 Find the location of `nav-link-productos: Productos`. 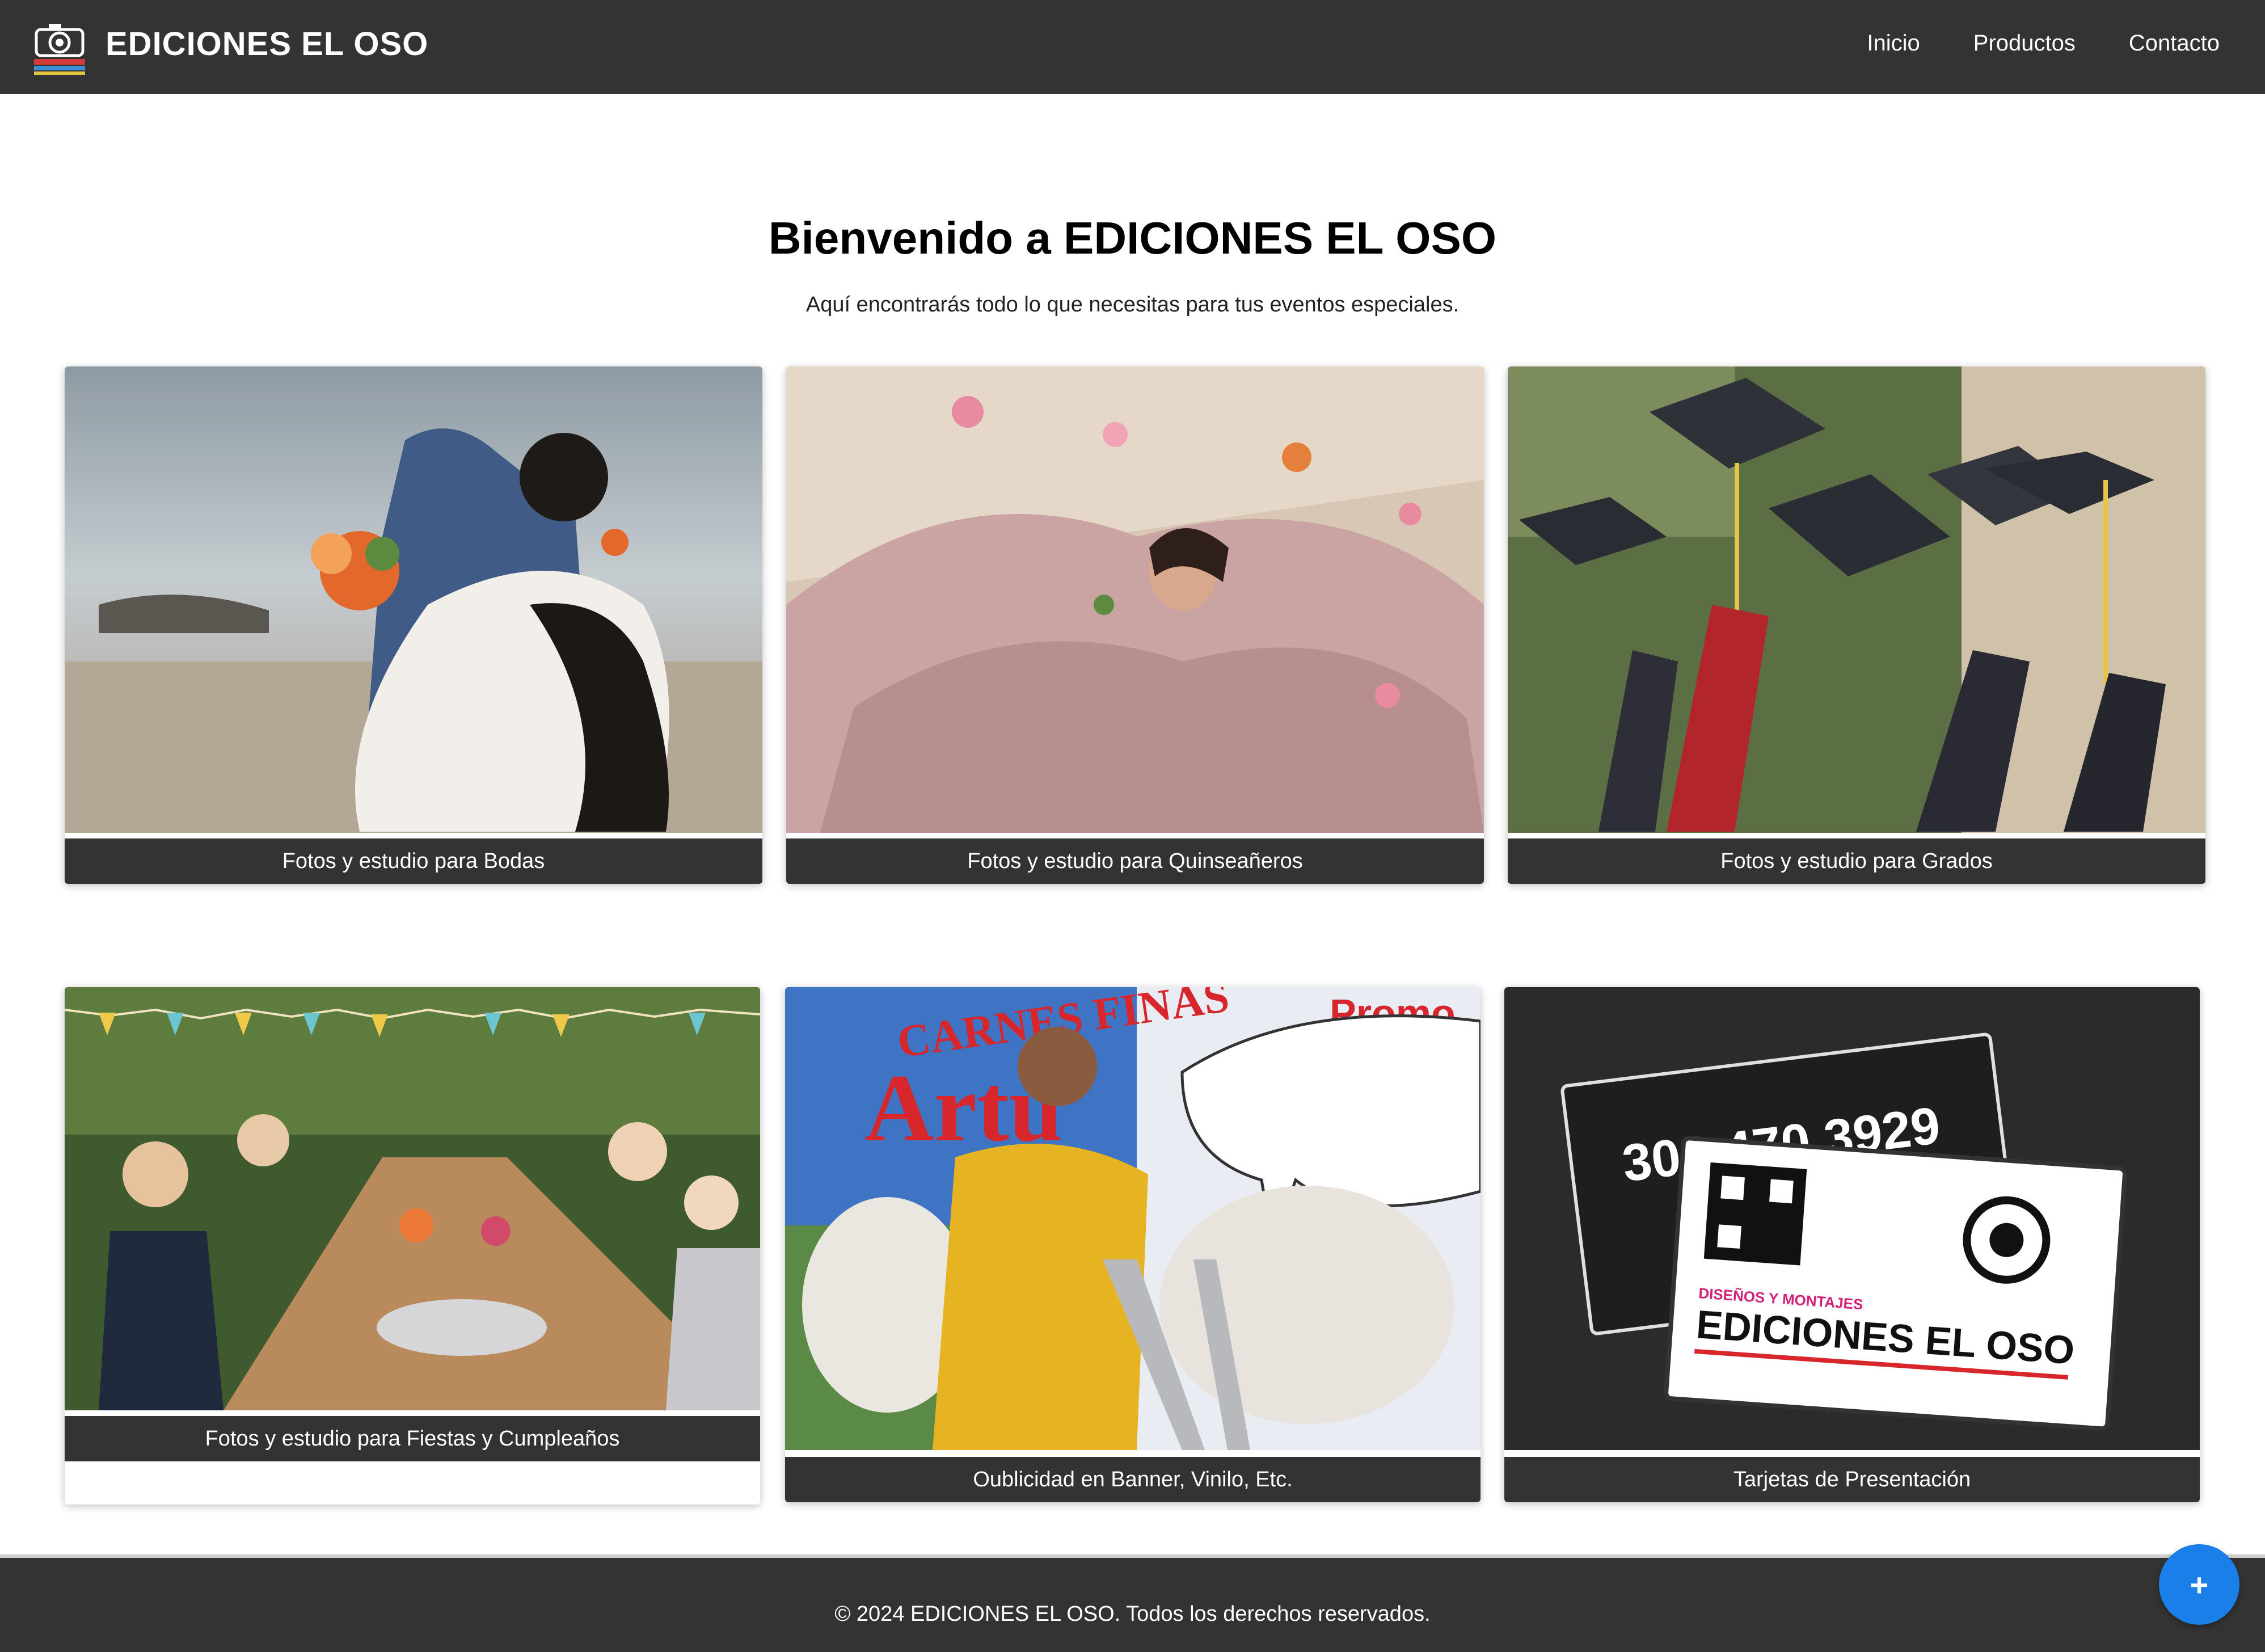

nav-link-productos: Productos is located at coordinates (2024, 43).